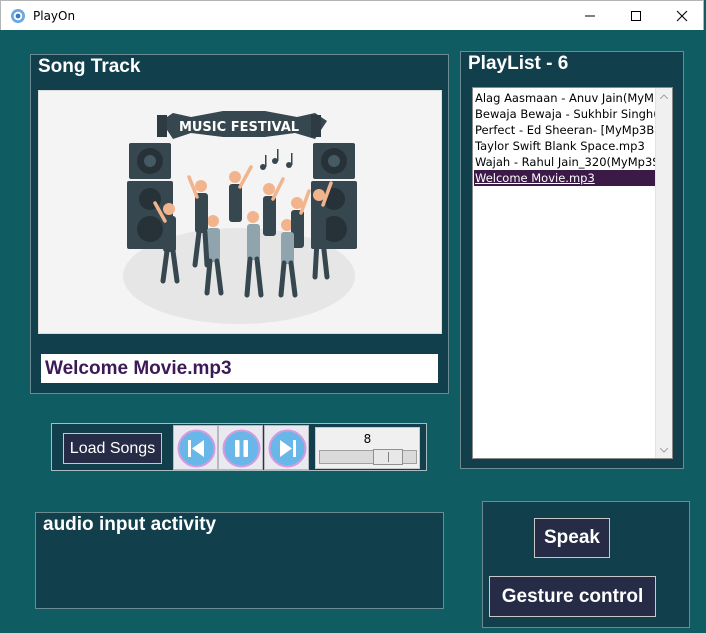 This screenshot has width=706, height=633. I want to click on playlist-title: PlayList - 6, so click(518, 64).